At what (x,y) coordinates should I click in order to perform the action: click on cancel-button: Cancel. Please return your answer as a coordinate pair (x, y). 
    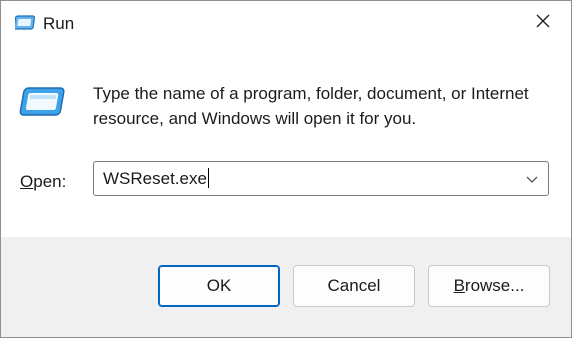
    Looking at the image, I should click on (354, 286).